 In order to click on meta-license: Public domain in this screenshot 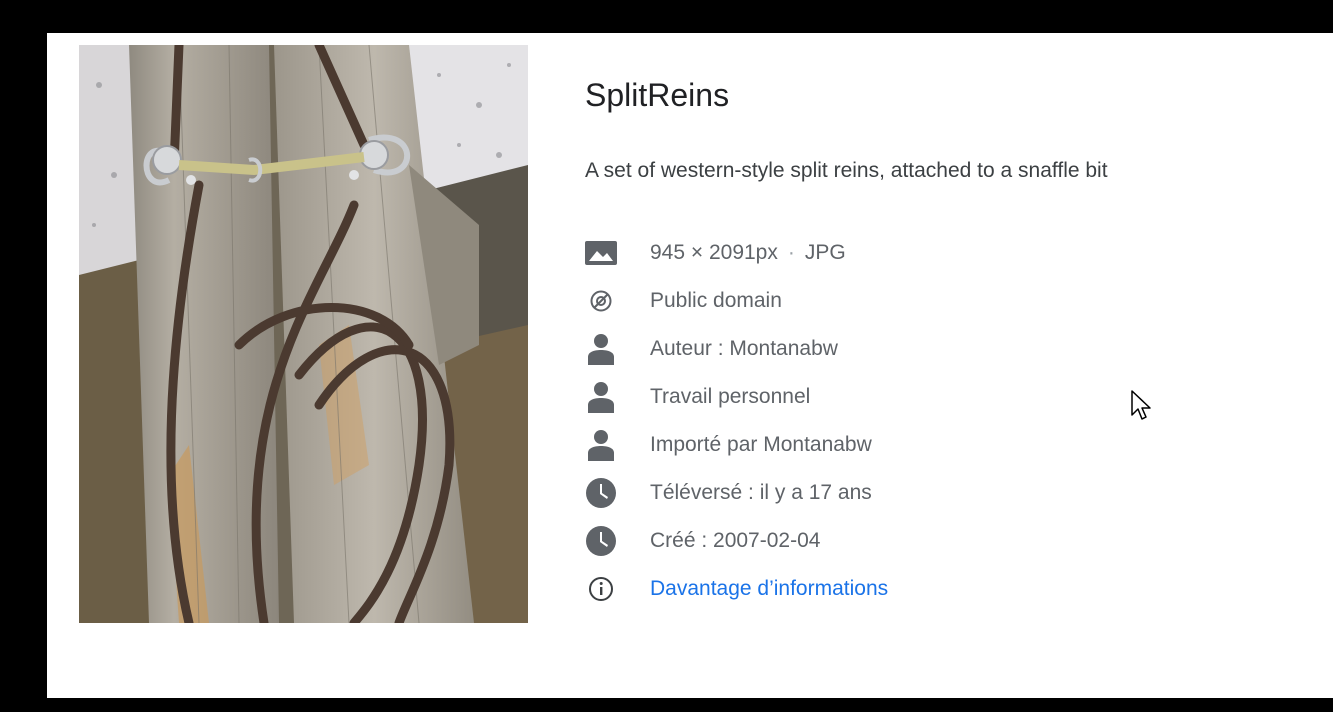, I will do `click(736, 301)`.